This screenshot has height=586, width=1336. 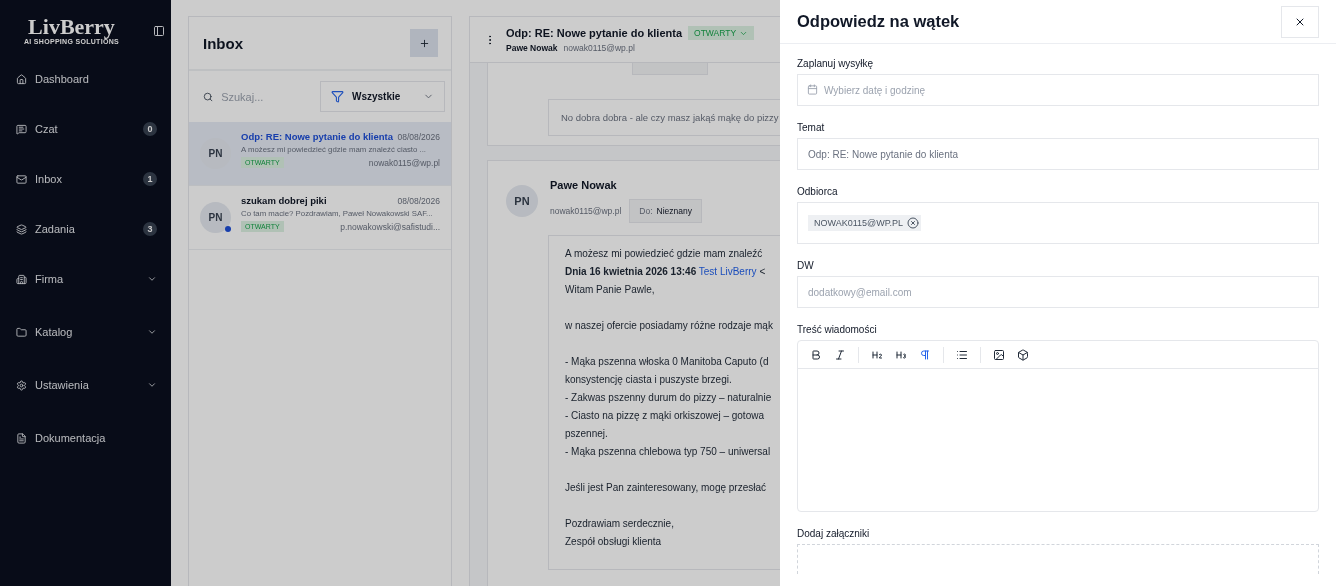 I want to click on message-text: Jeśli jest Pan zainteresowany, mogę przesłać, so click(x=666, y=488).